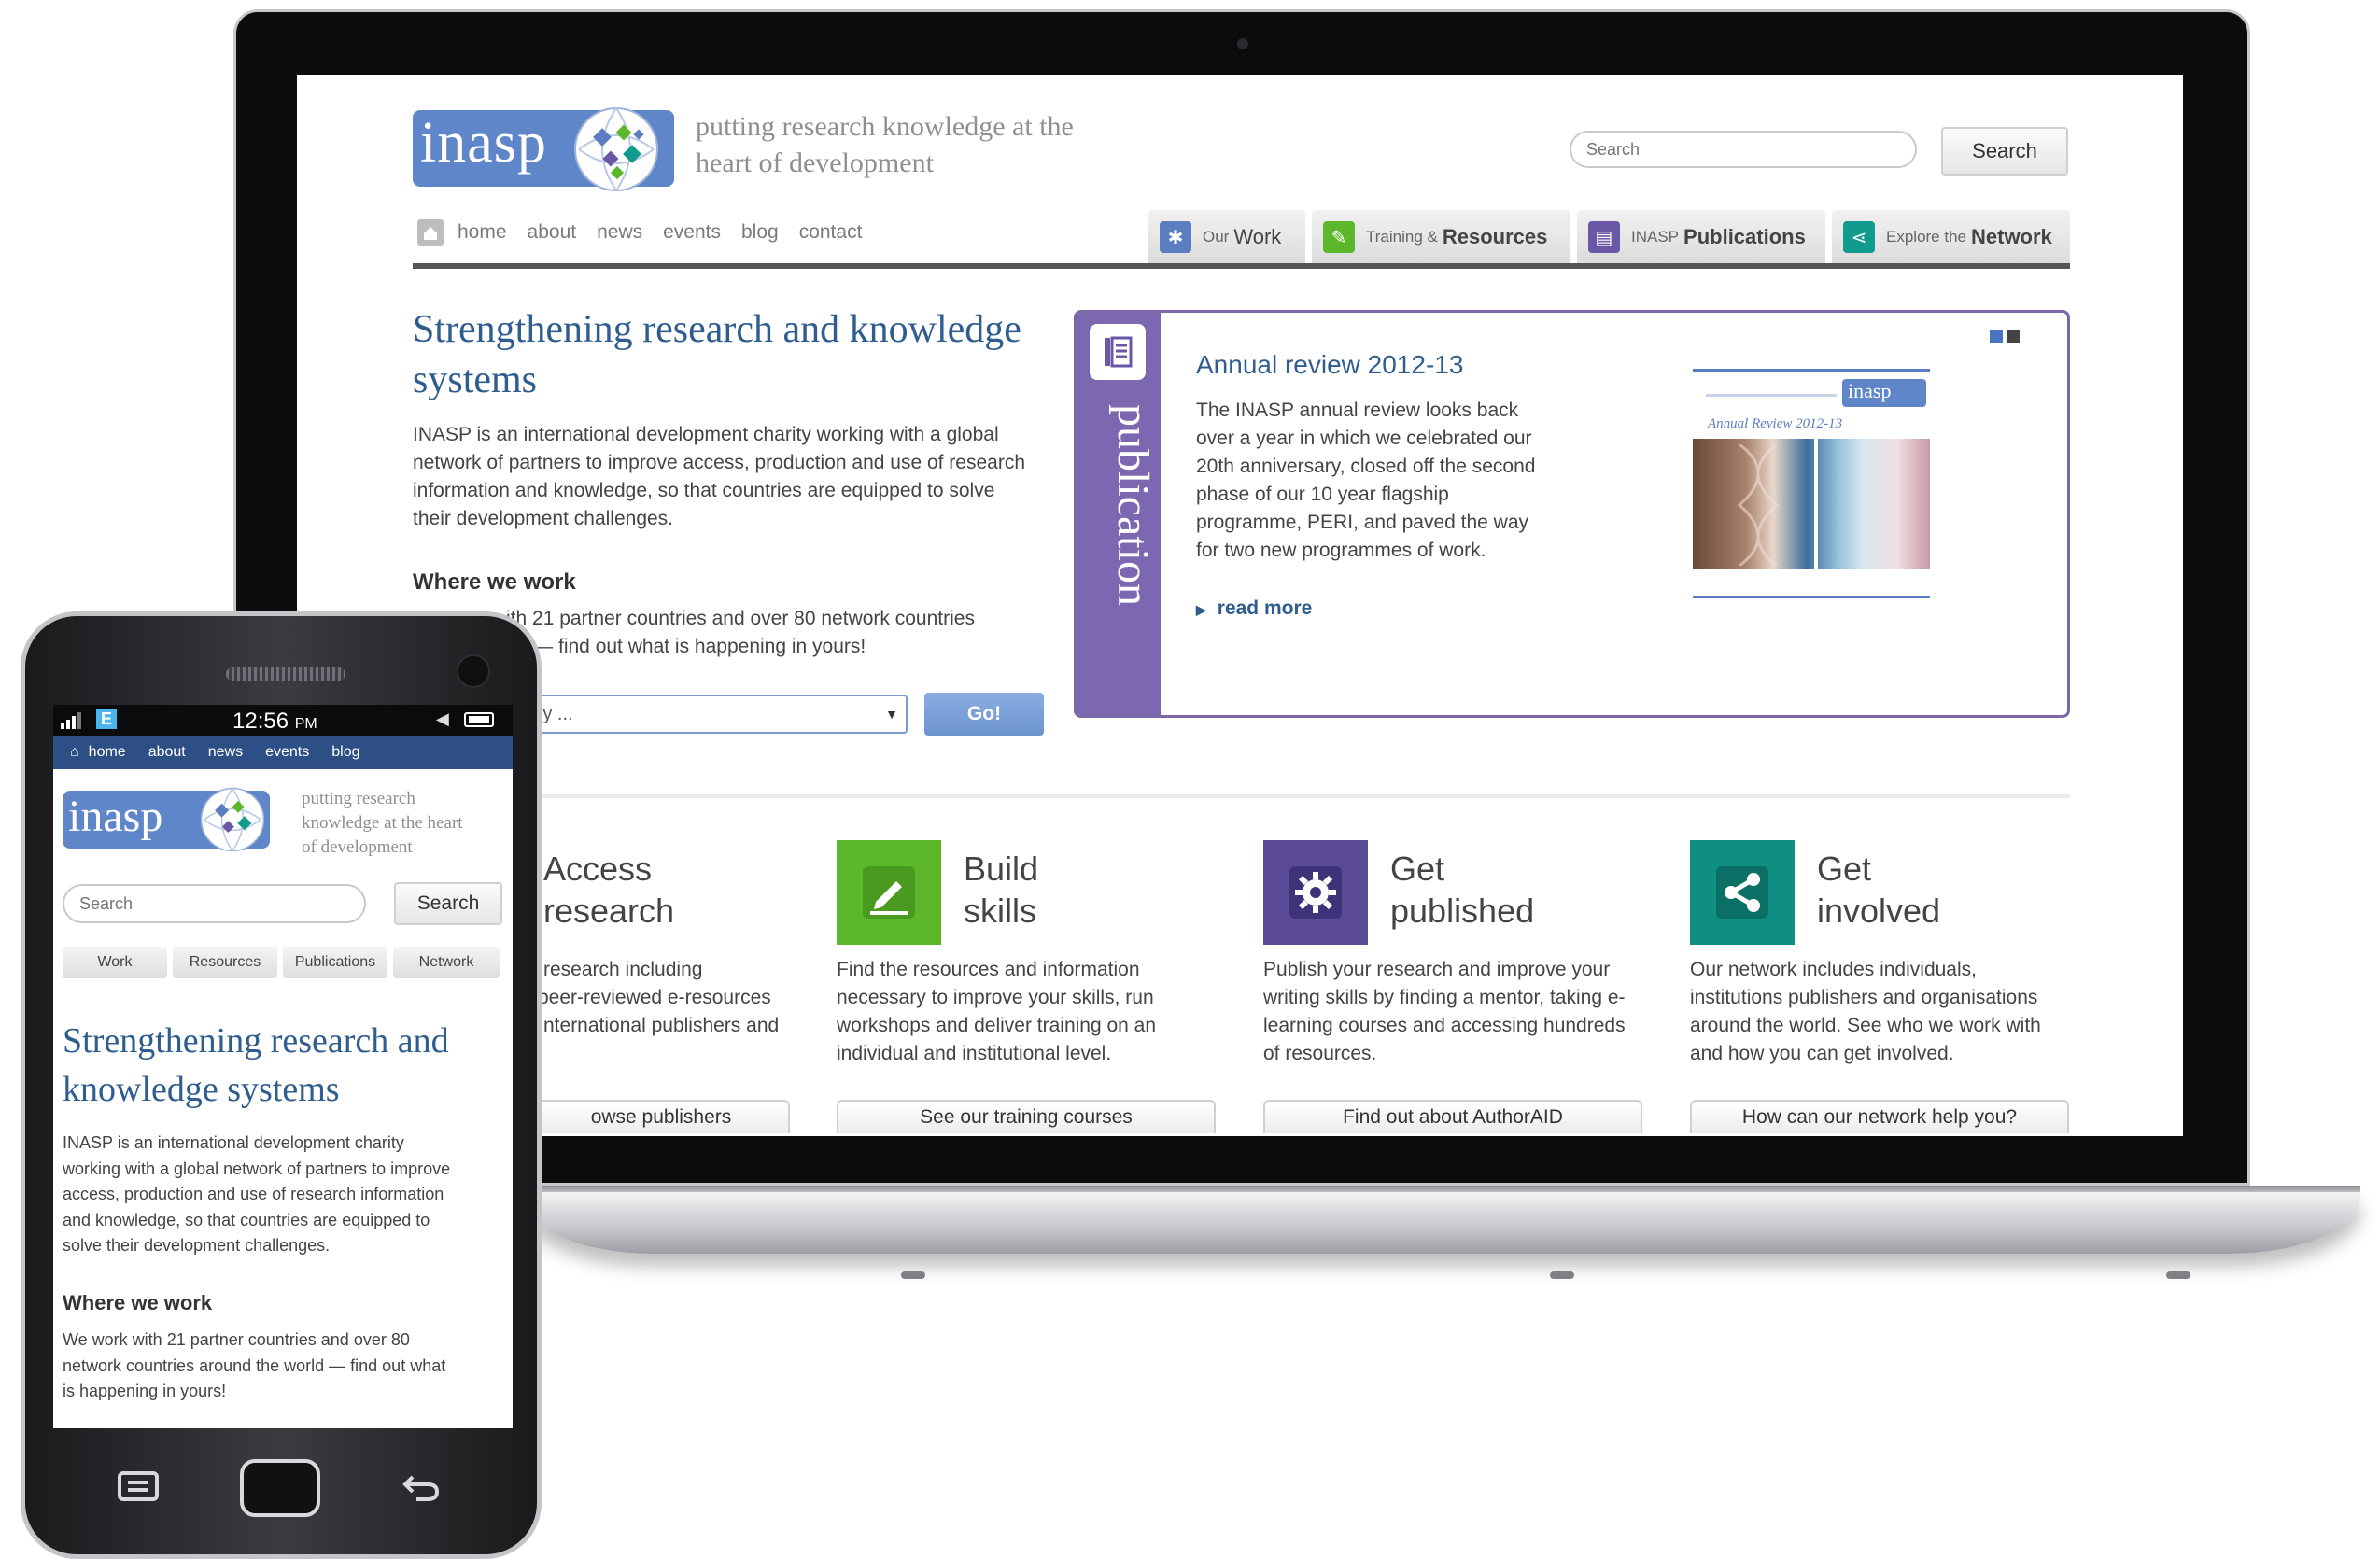 The height and width of the screenshot is (1559, 2380). What do you see at coordinates (913, 1275) in the screenshot?
I see `laptop-foot-left` at bounding box center [913, 1275].